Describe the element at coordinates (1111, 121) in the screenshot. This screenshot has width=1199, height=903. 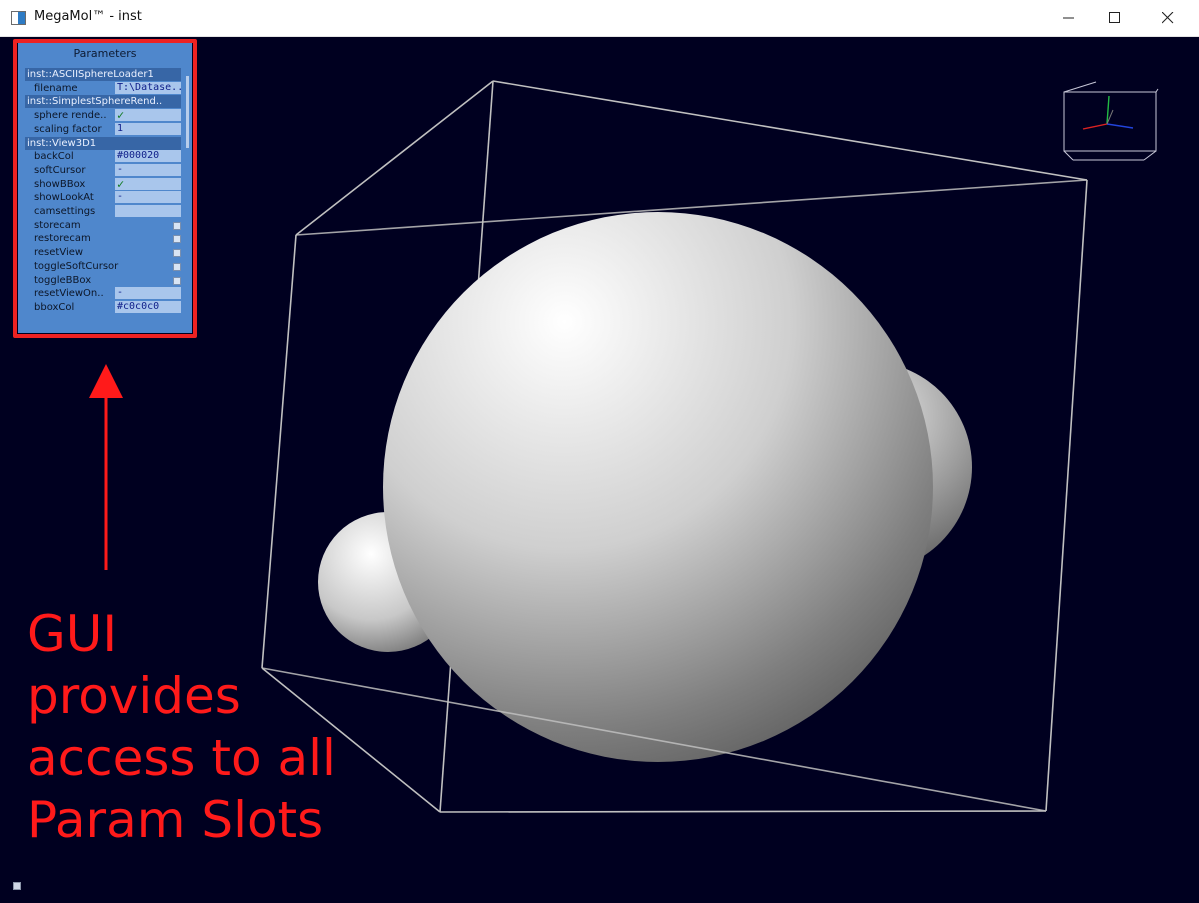
I see `axis-gizmo-icon` at that location.